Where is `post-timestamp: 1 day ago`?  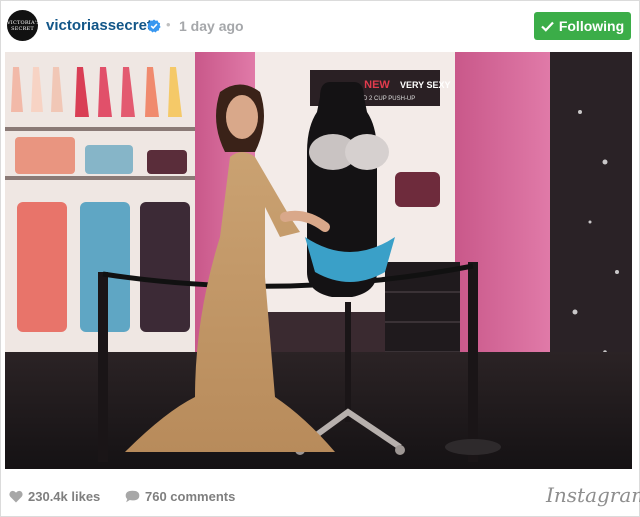
post-timestamp: 1 day ago is located at coordinates (211, 26).